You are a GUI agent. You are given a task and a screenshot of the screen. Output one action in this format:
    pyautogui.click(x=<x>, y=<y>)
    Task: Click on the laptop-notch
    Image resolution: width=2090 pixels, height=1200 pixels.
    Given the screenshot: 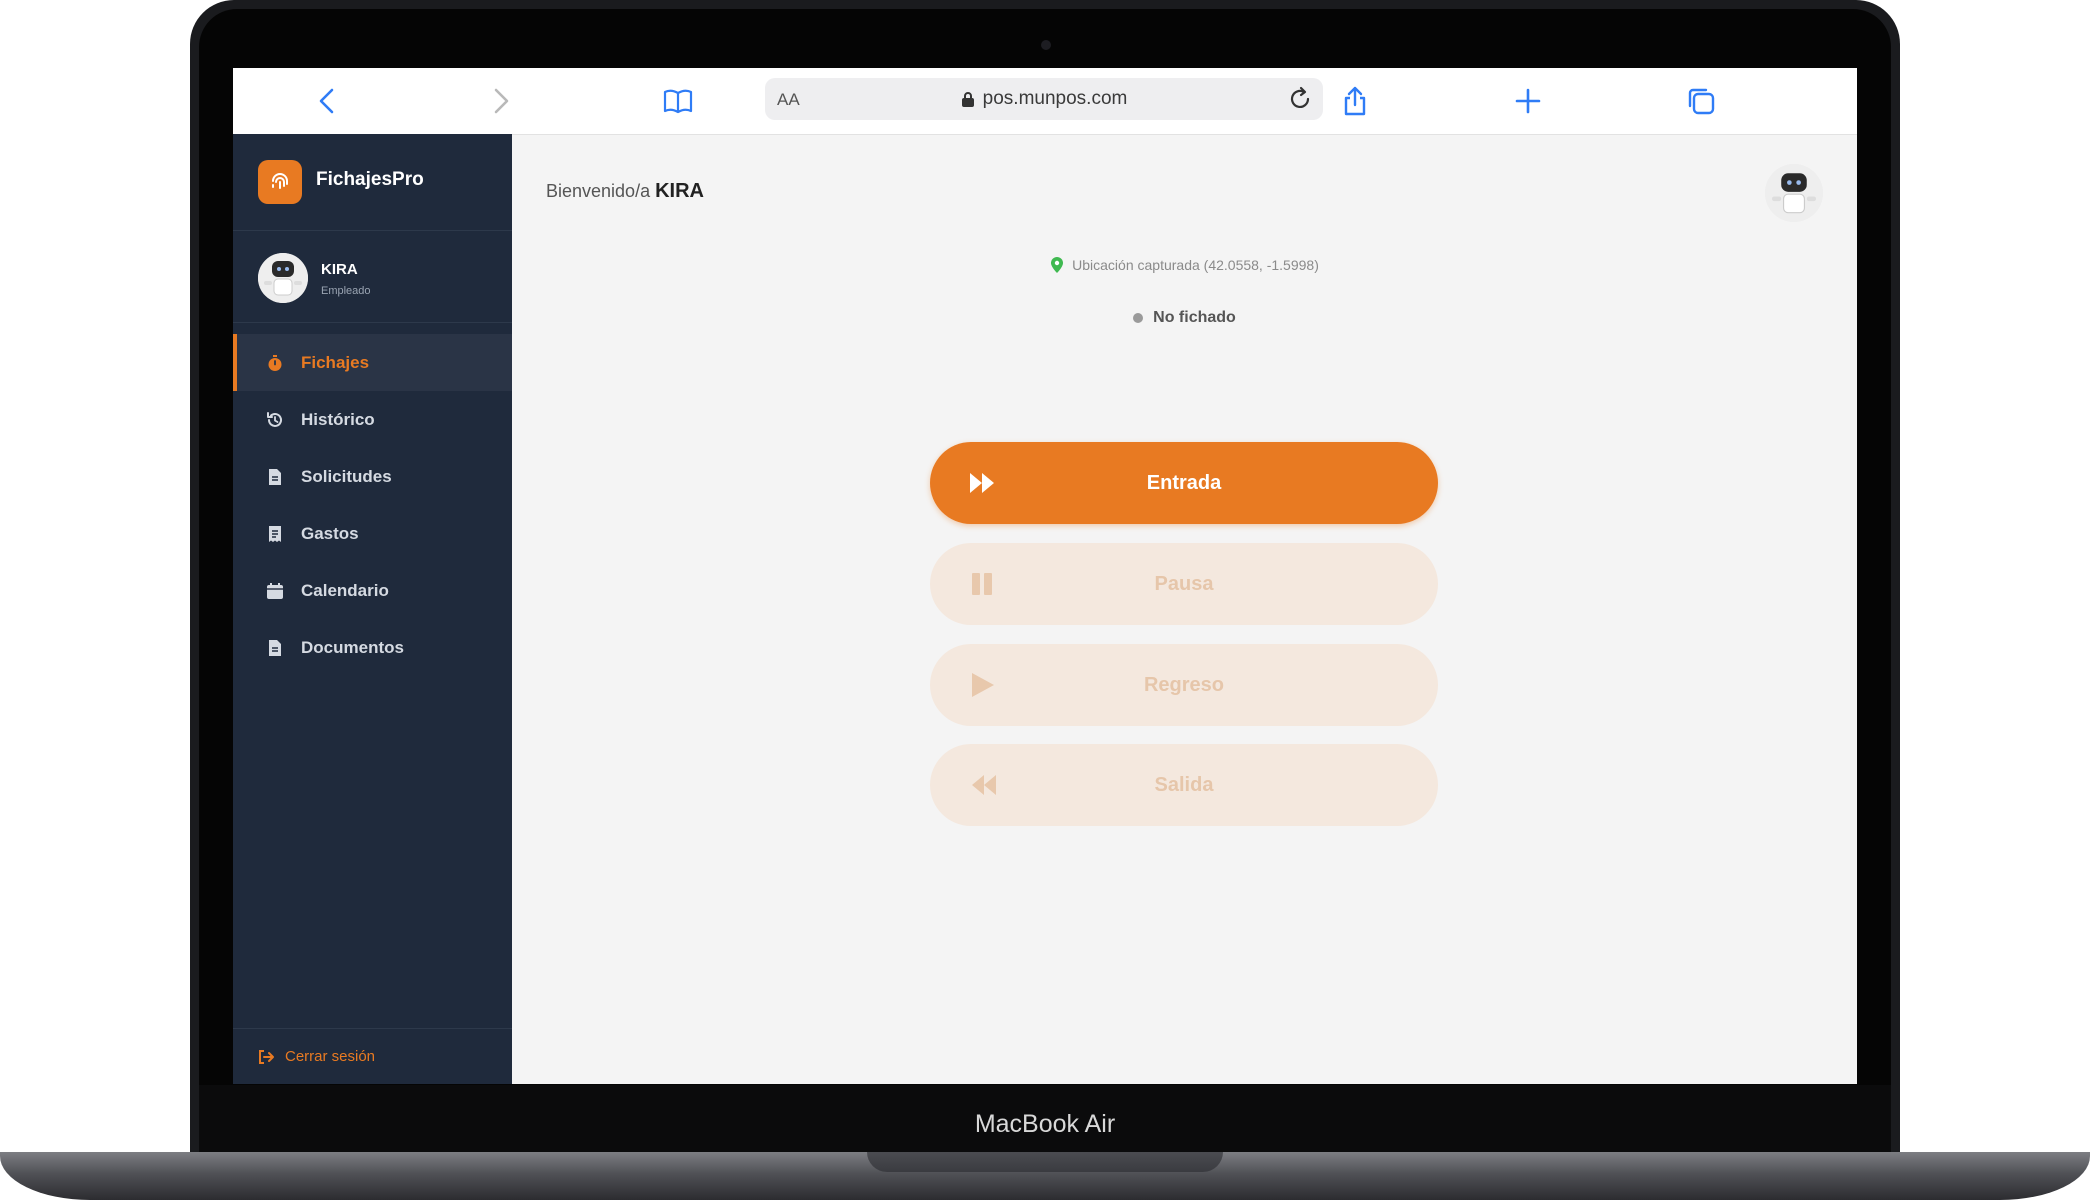 What is the action you would take?
    pyautogui.click(x=1045, y=1162)
    